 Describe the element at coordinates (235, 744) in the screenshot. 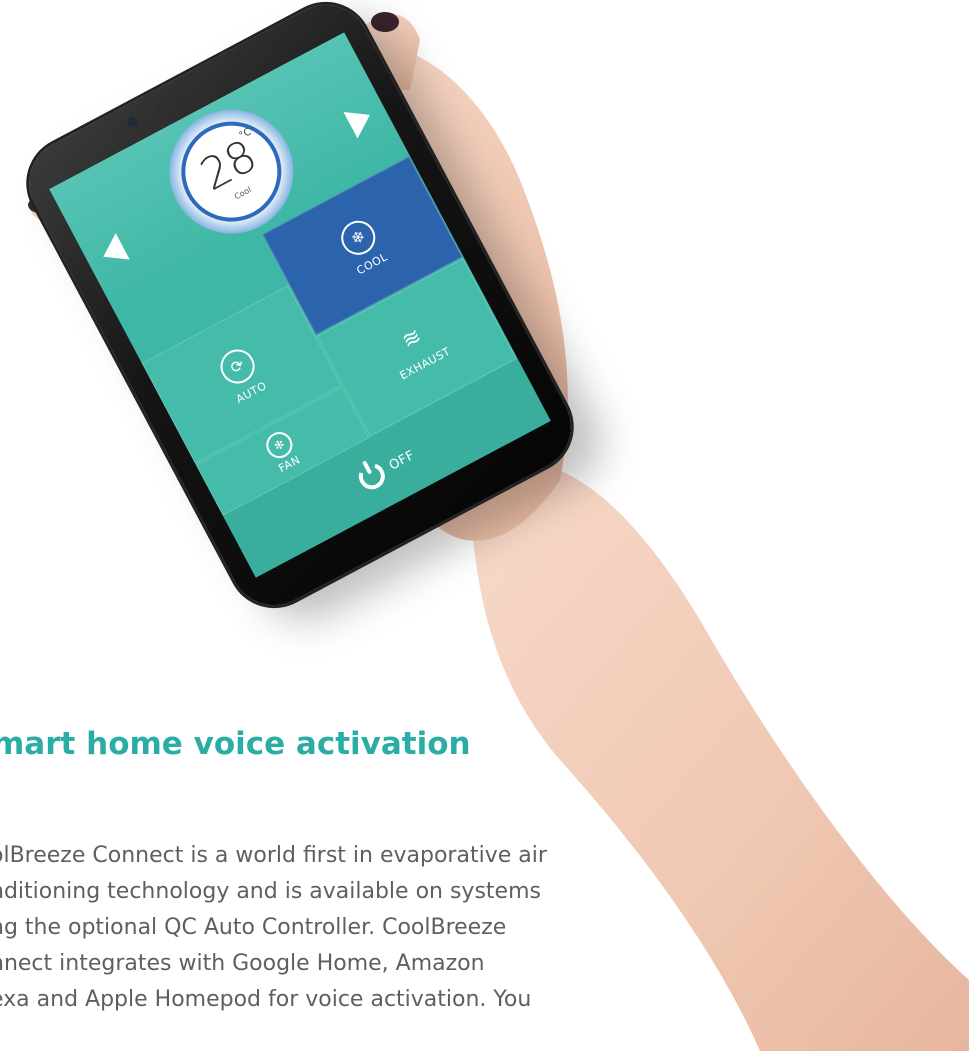

I see `section-heading: mart home voice activation` at that location.